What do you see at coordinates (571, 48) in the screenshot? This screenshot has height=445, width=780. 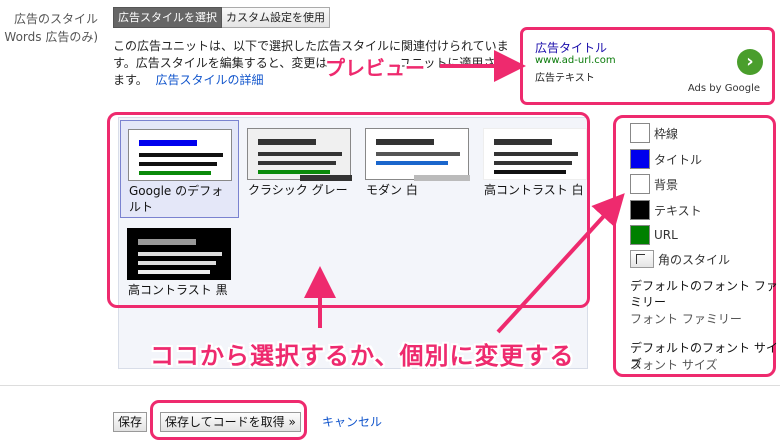 I see `preview-ad-title: 広告タイトル` at bounding box center [571, 48].